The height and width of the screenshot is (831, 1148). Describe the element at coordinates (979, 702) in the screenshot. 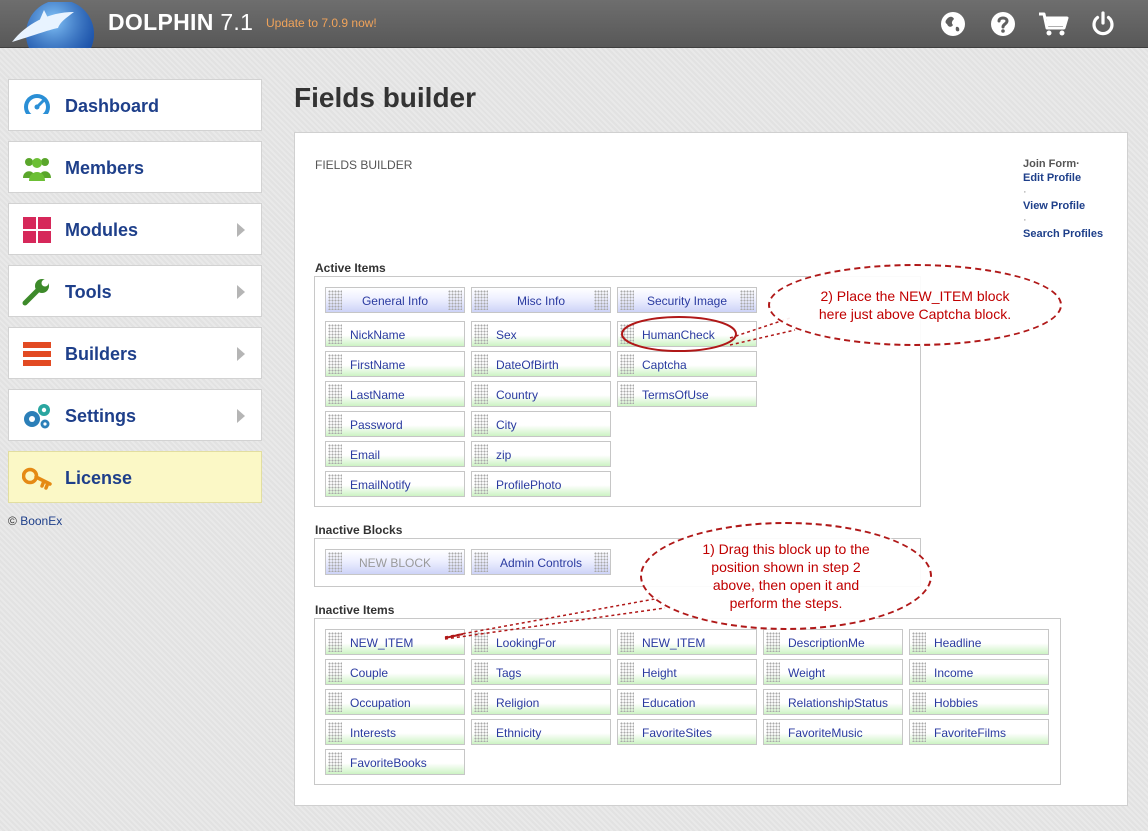

I see `field-item-hobbies: Hobbies` at that location.